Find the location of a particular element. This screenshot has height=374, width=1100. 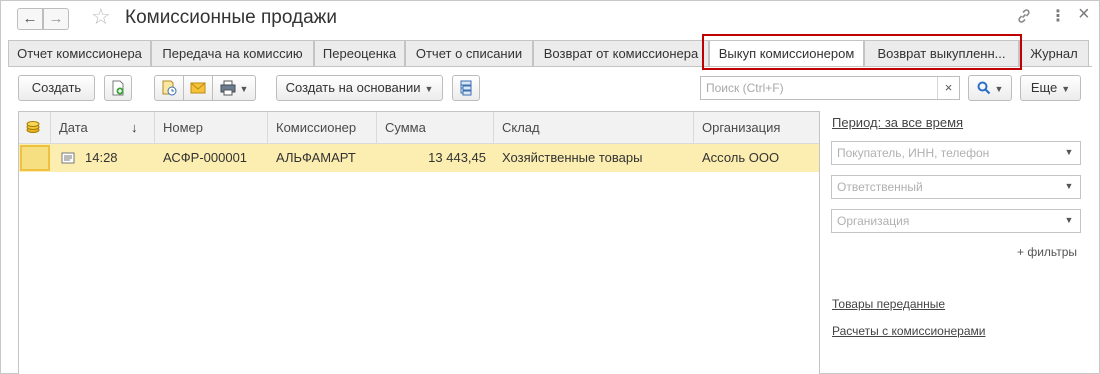

tab-journal: Журнал is located at coordinates (1054, 53).